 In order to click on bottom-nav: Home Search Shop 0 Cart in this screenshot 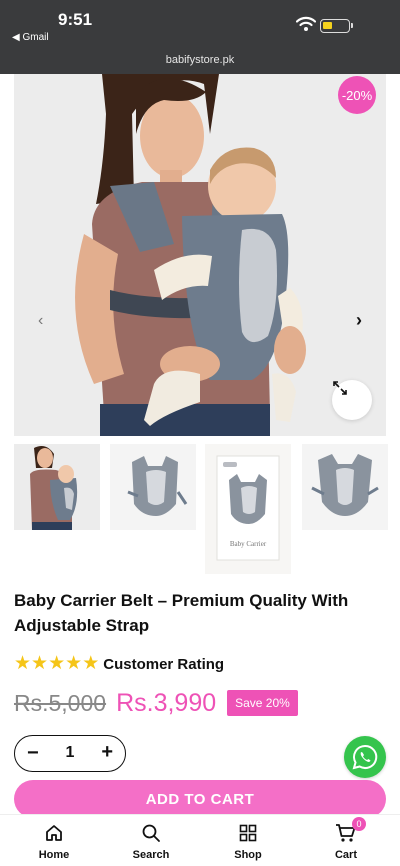, I will do `click(200, 840)`.